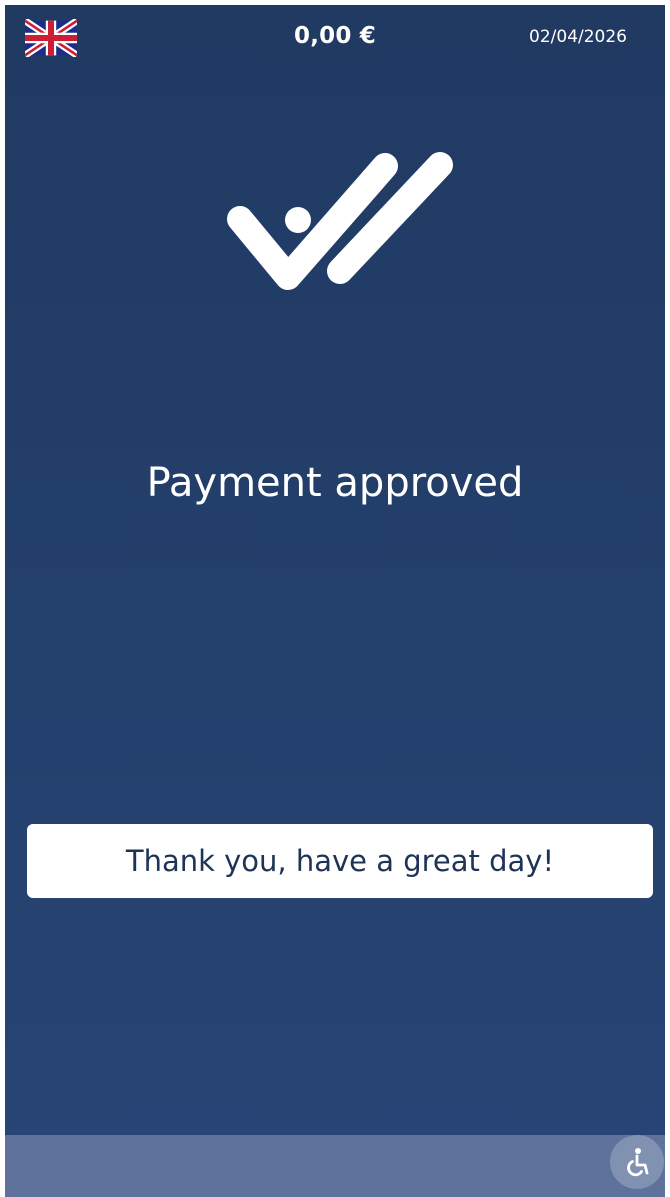 The height and width of the screenshot is (1197, 670). I want to click on accessibility-button, so click(637, 1162).